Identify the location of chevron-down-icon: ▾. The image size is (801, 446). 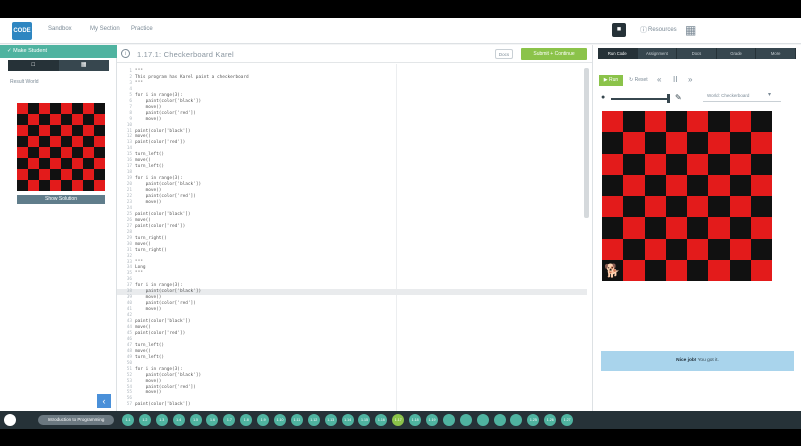
(769, 94).